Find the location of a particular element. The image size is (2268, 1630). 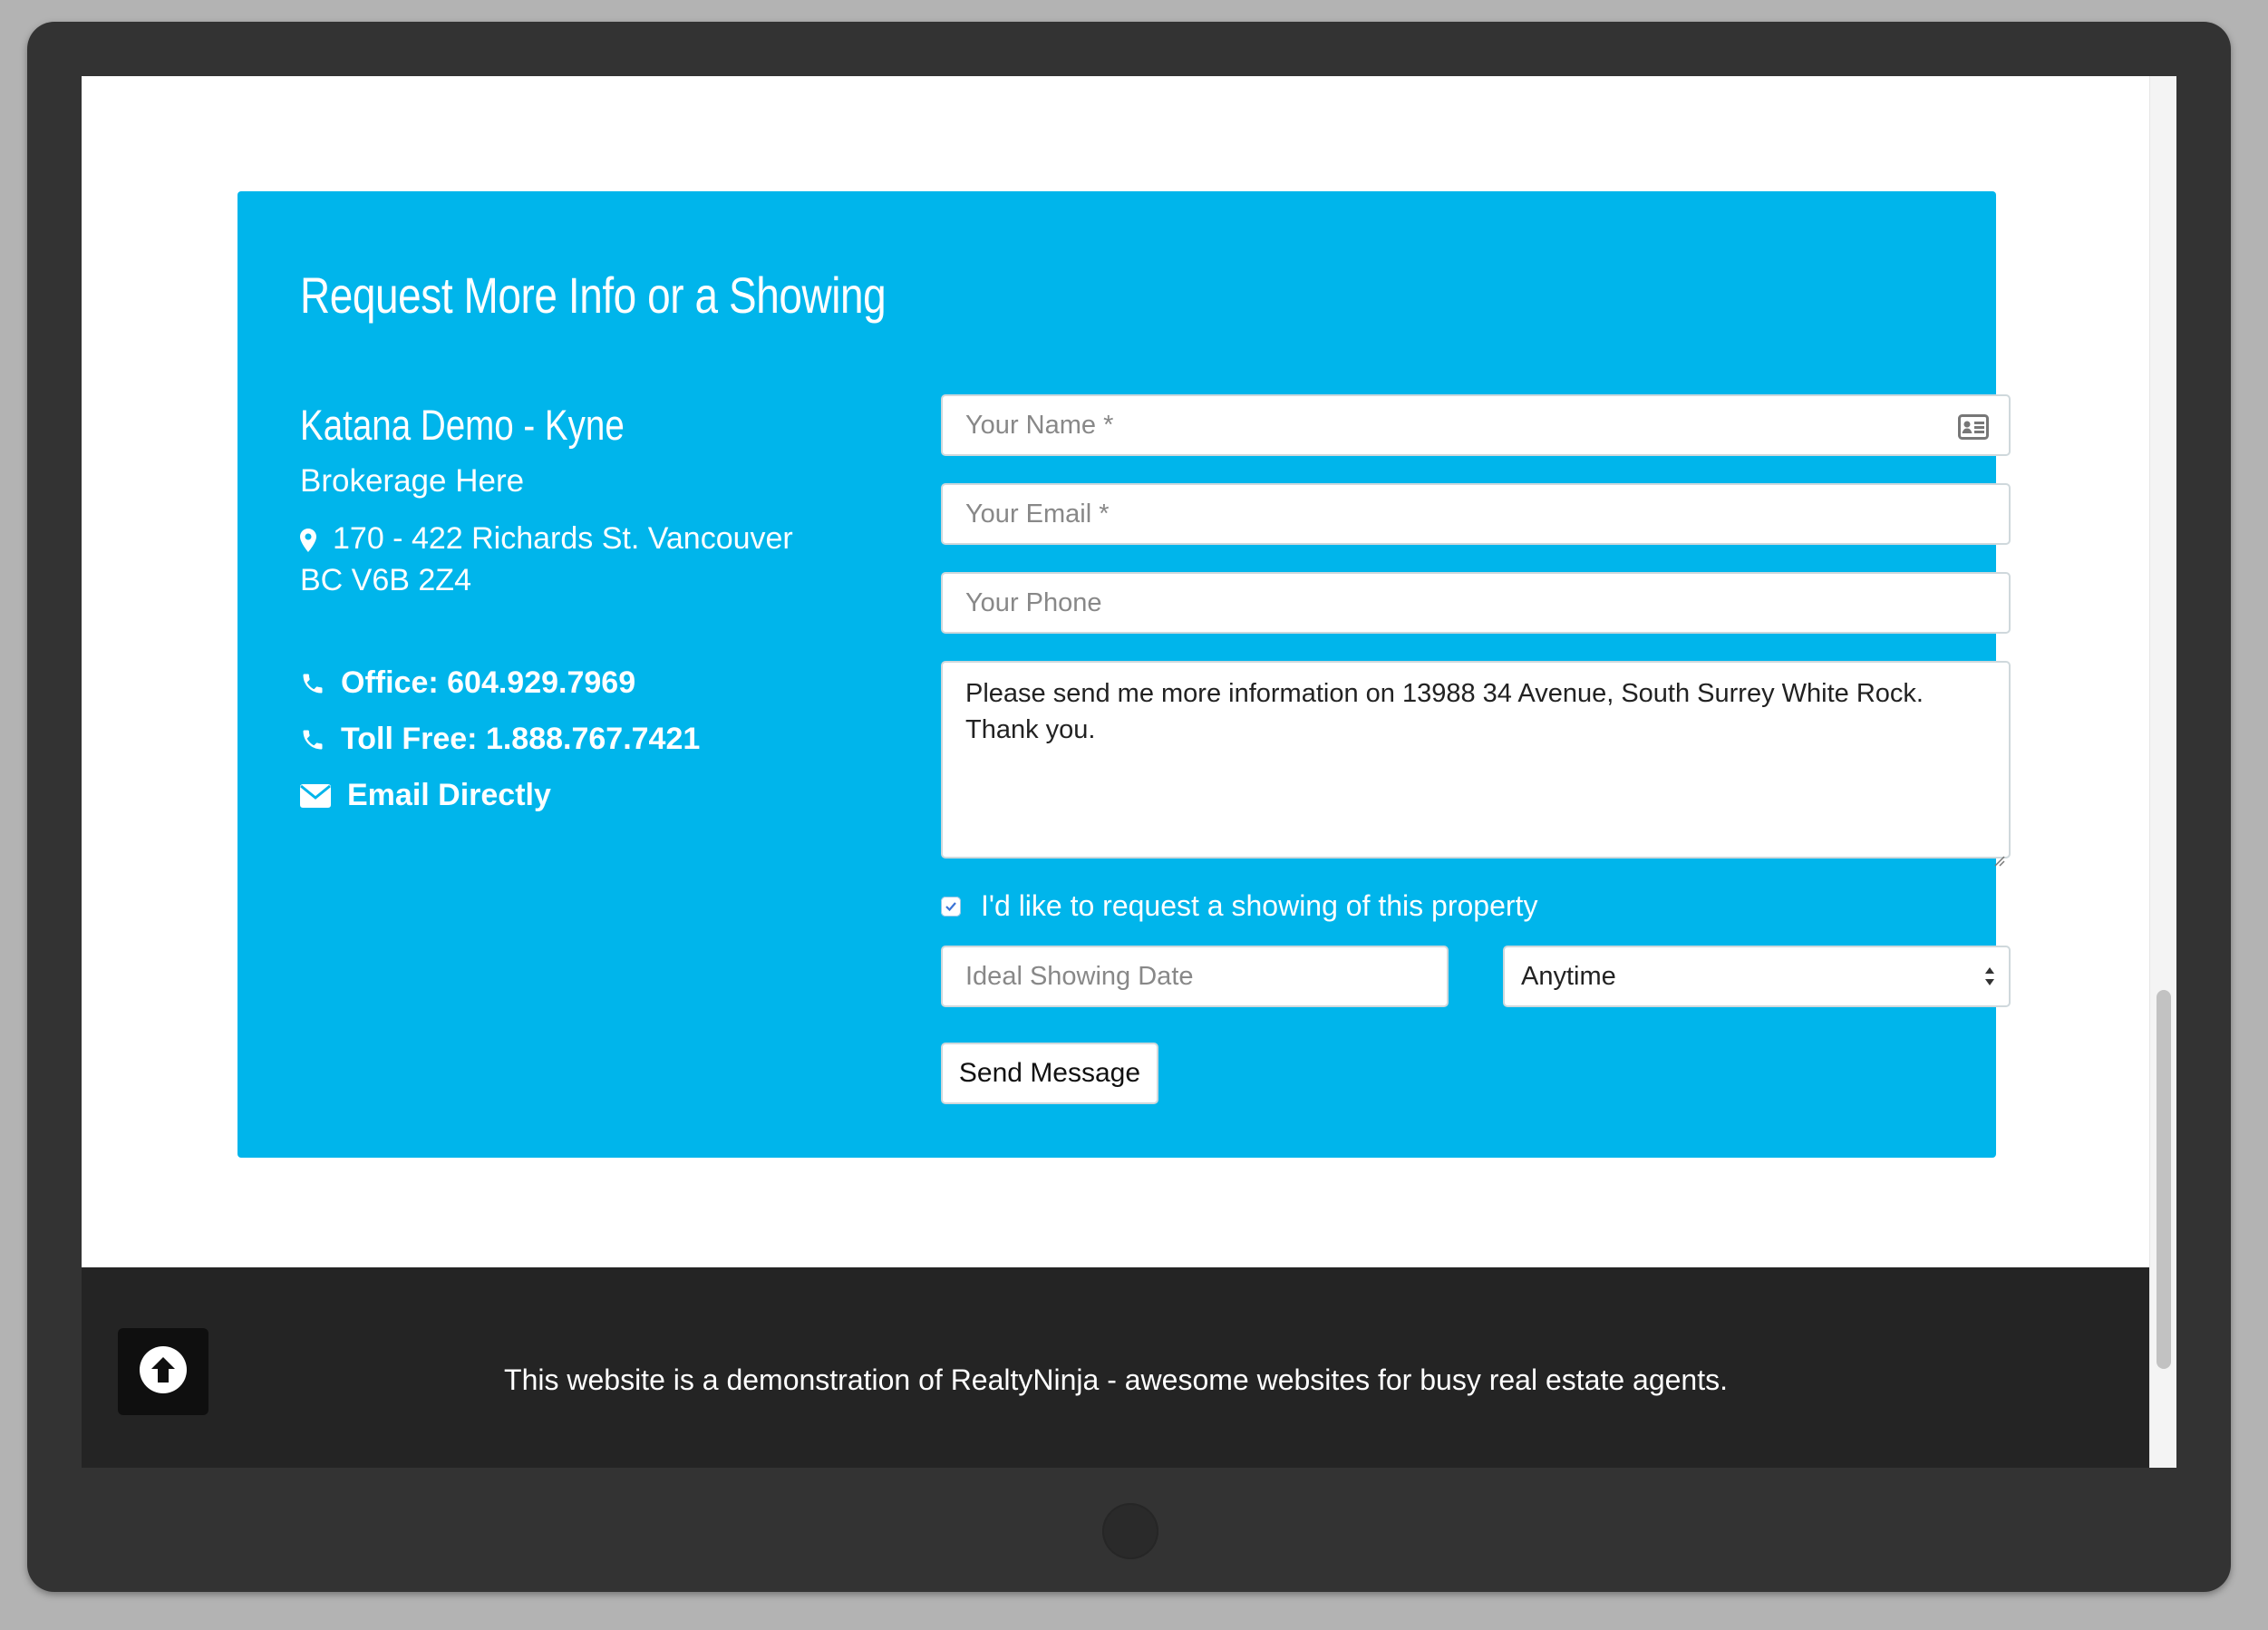

showing-date-input: Ideal Showing Date is located at coordinates (1195, 977).